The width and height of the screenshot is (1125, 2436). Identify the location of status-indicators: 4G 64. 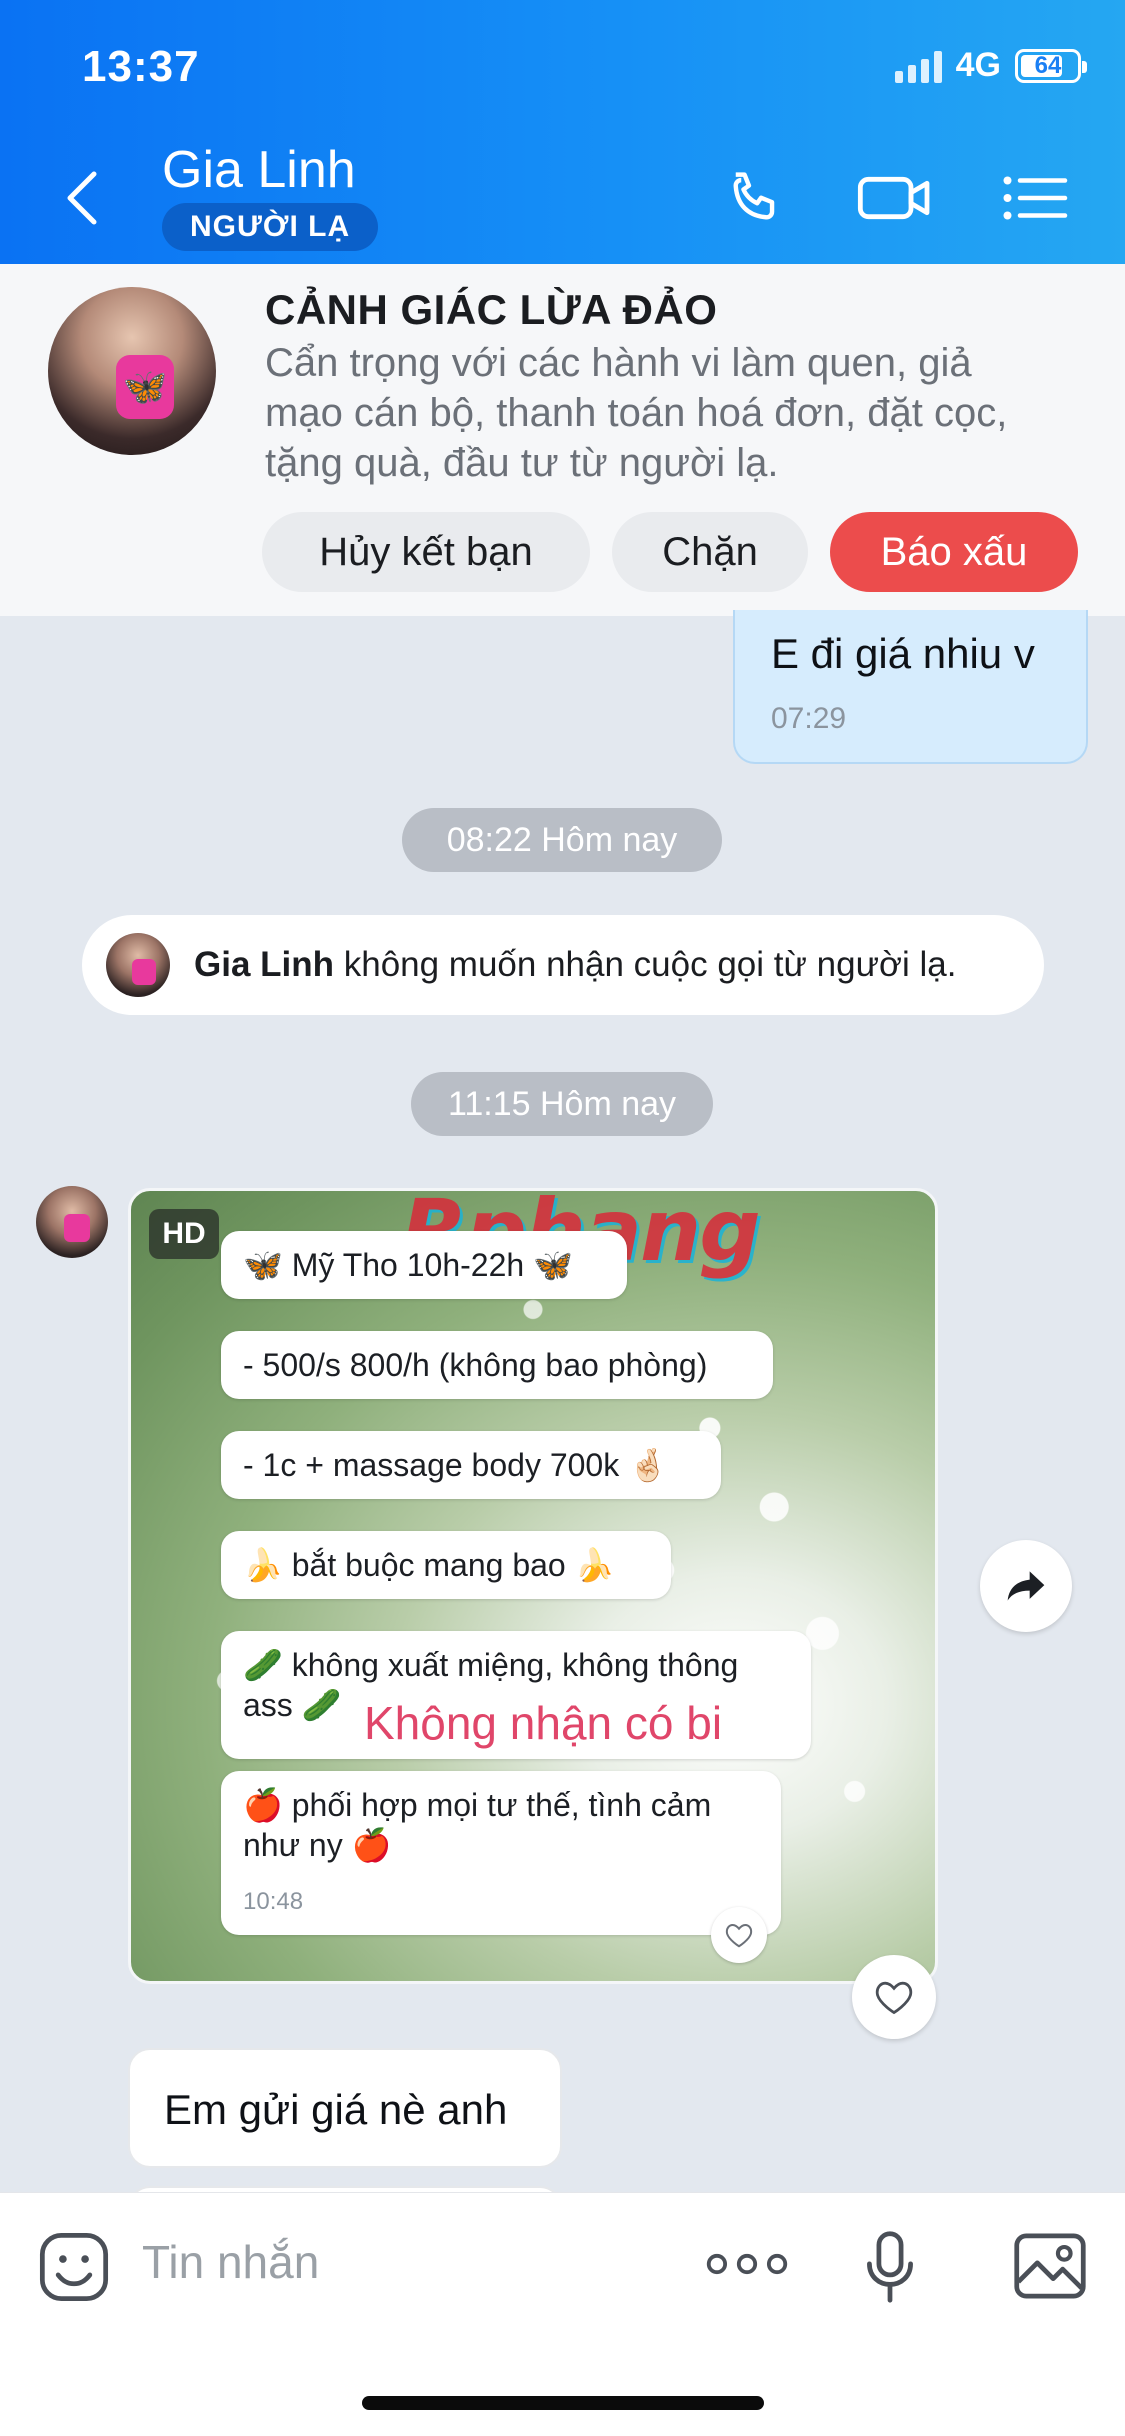
(990, 65).